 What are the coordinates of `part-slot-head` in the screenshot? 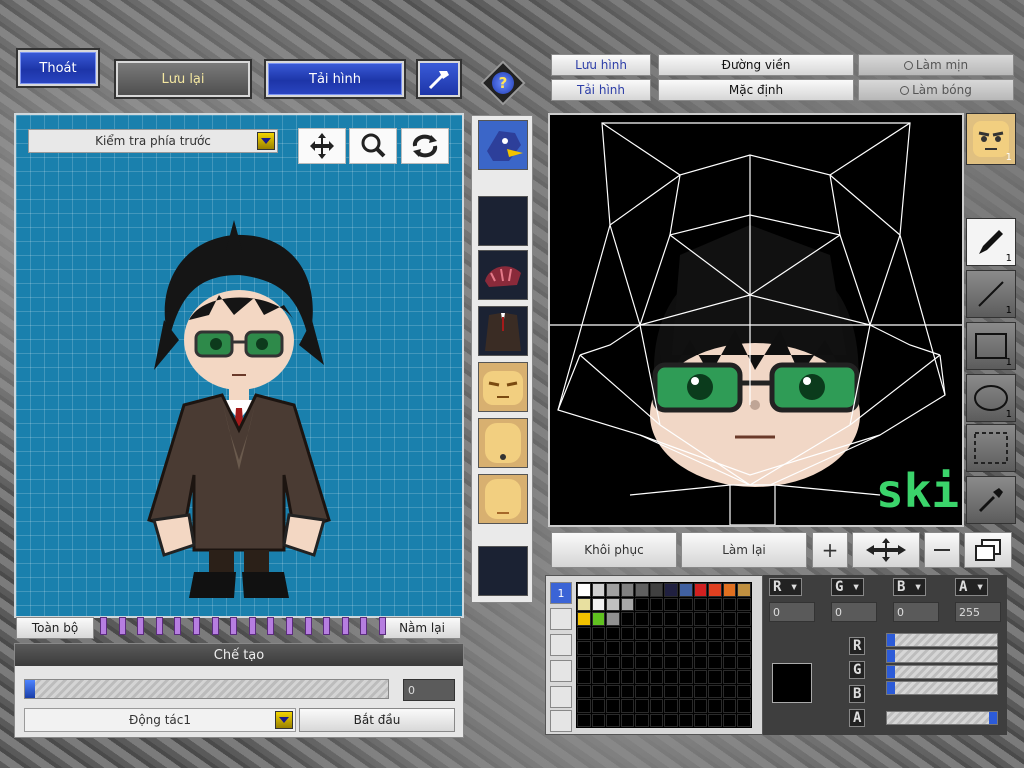 It's located at (503, 145).